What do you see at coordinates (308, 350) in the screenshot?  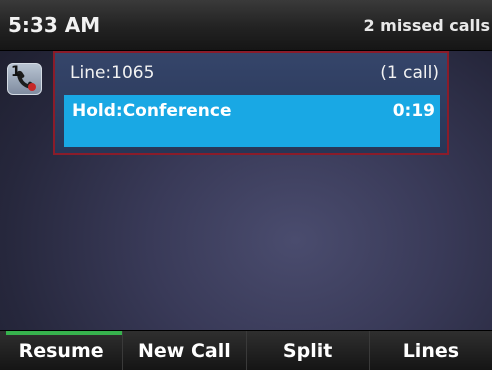 I see `split-softkey: Split` at bounding box center [308, 350].